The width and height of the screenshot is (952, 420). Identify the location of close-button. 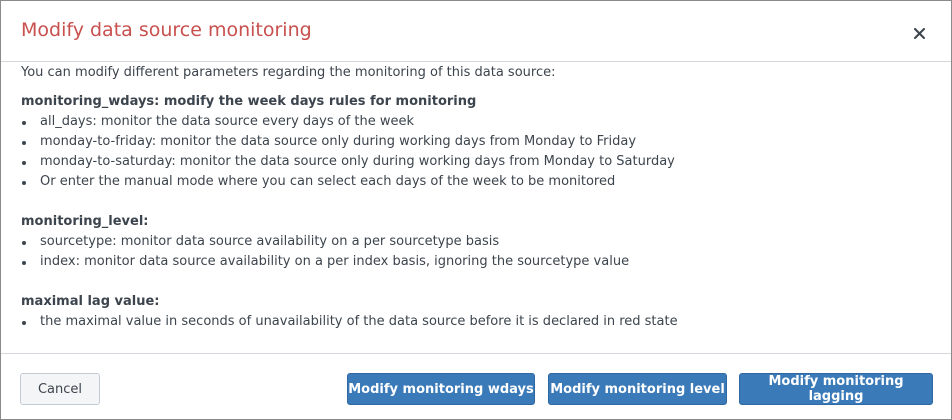
(919, 33).